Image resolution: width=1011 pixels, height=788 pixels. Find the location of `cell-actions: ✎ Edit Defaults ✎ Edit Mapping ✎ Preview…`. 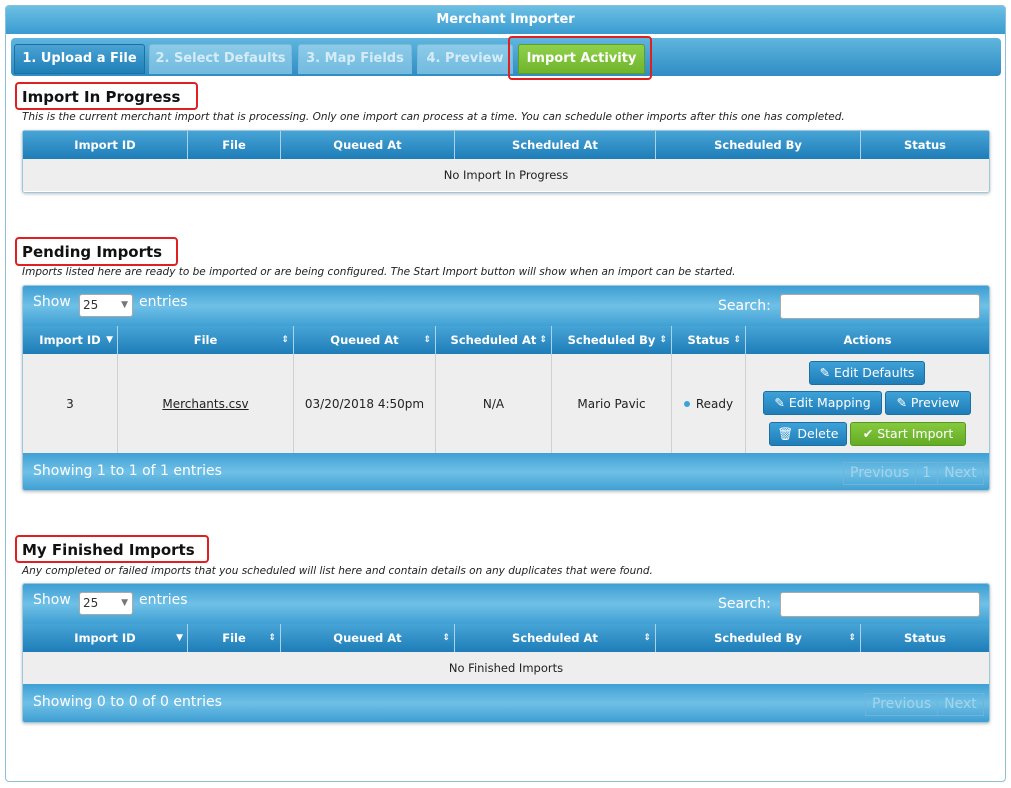

cell-actions: ✎ Edit Defaults ✎ Edit Mapping ✎ Preview… is located at coordinates (867, 403).